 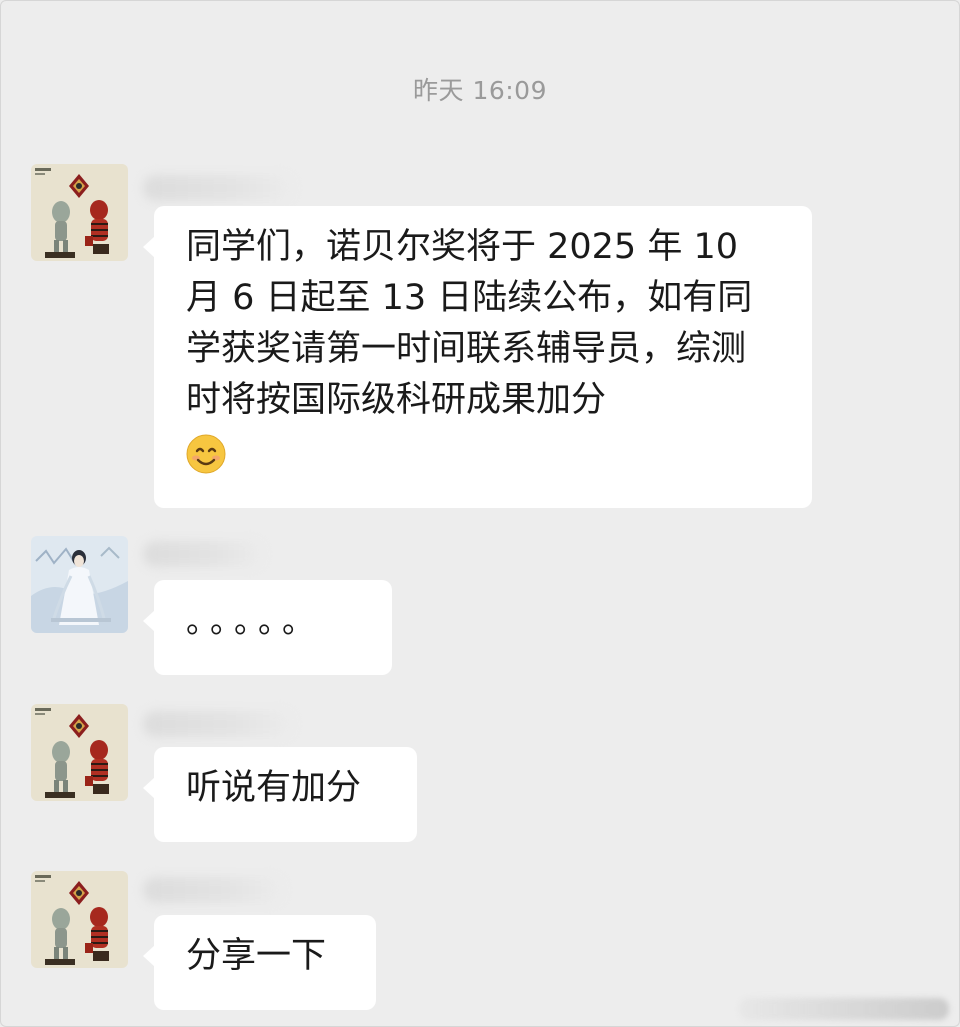 What do you see at coordinates (480, 90) in the screenshot?
I see `message-timestamp: 昨天 16:09` at bounding box center [480, 90].